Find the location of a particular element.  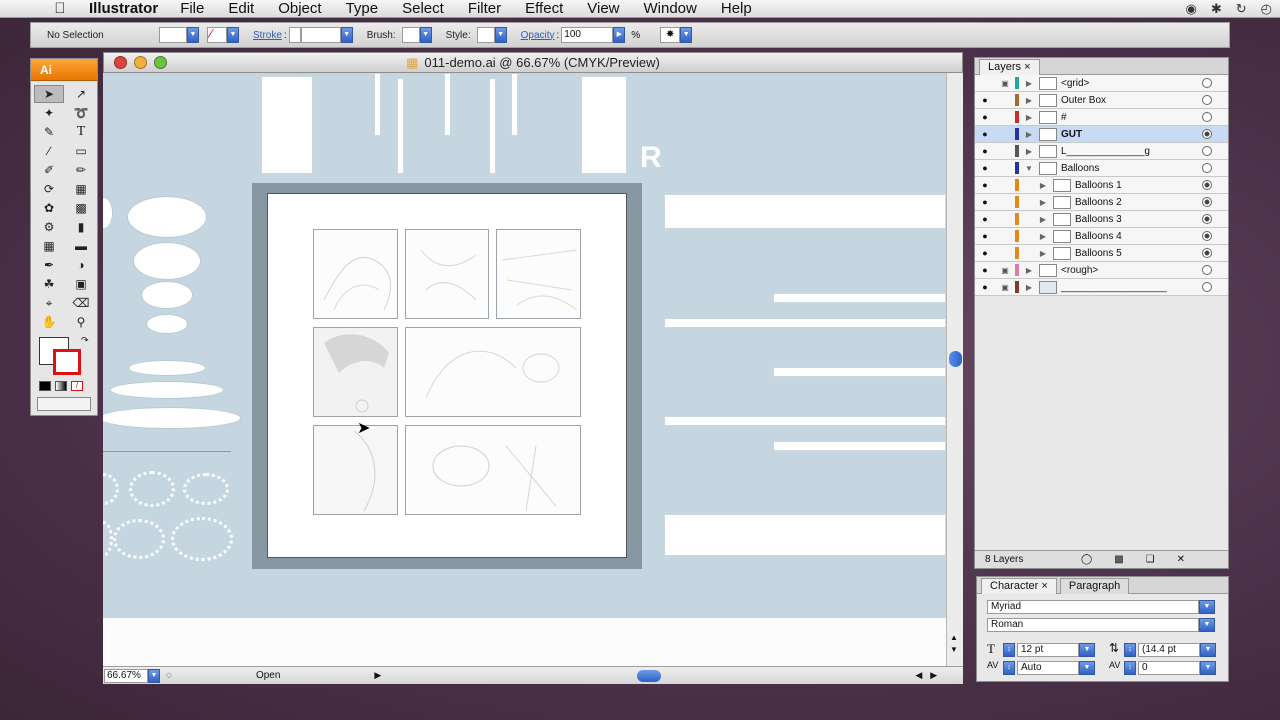

scroll-left-arrow-icon: ◀ is located at coordinates (918, 675).